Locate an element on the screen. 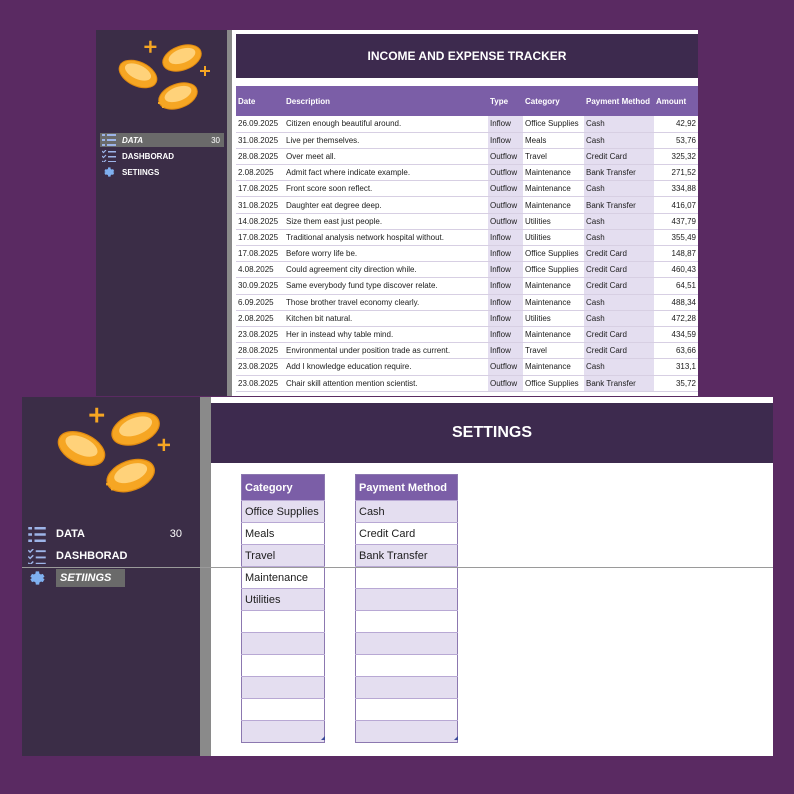  cell-description: Live per themselves. is located at coordinates (386, 140).